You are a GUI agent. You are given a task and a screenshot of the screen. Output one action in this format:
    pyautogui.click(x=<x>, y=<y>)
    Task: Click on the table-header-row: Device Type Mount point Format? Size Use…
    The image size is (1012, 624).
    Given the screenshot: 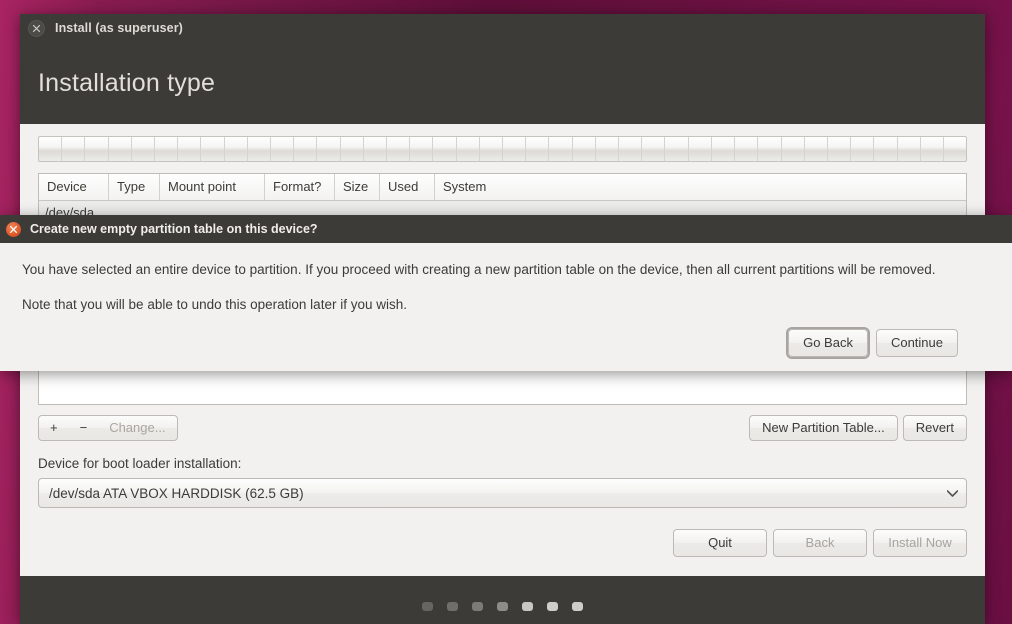 What is the action you would take?
    pyautogui.click(x=502, y=187)
    